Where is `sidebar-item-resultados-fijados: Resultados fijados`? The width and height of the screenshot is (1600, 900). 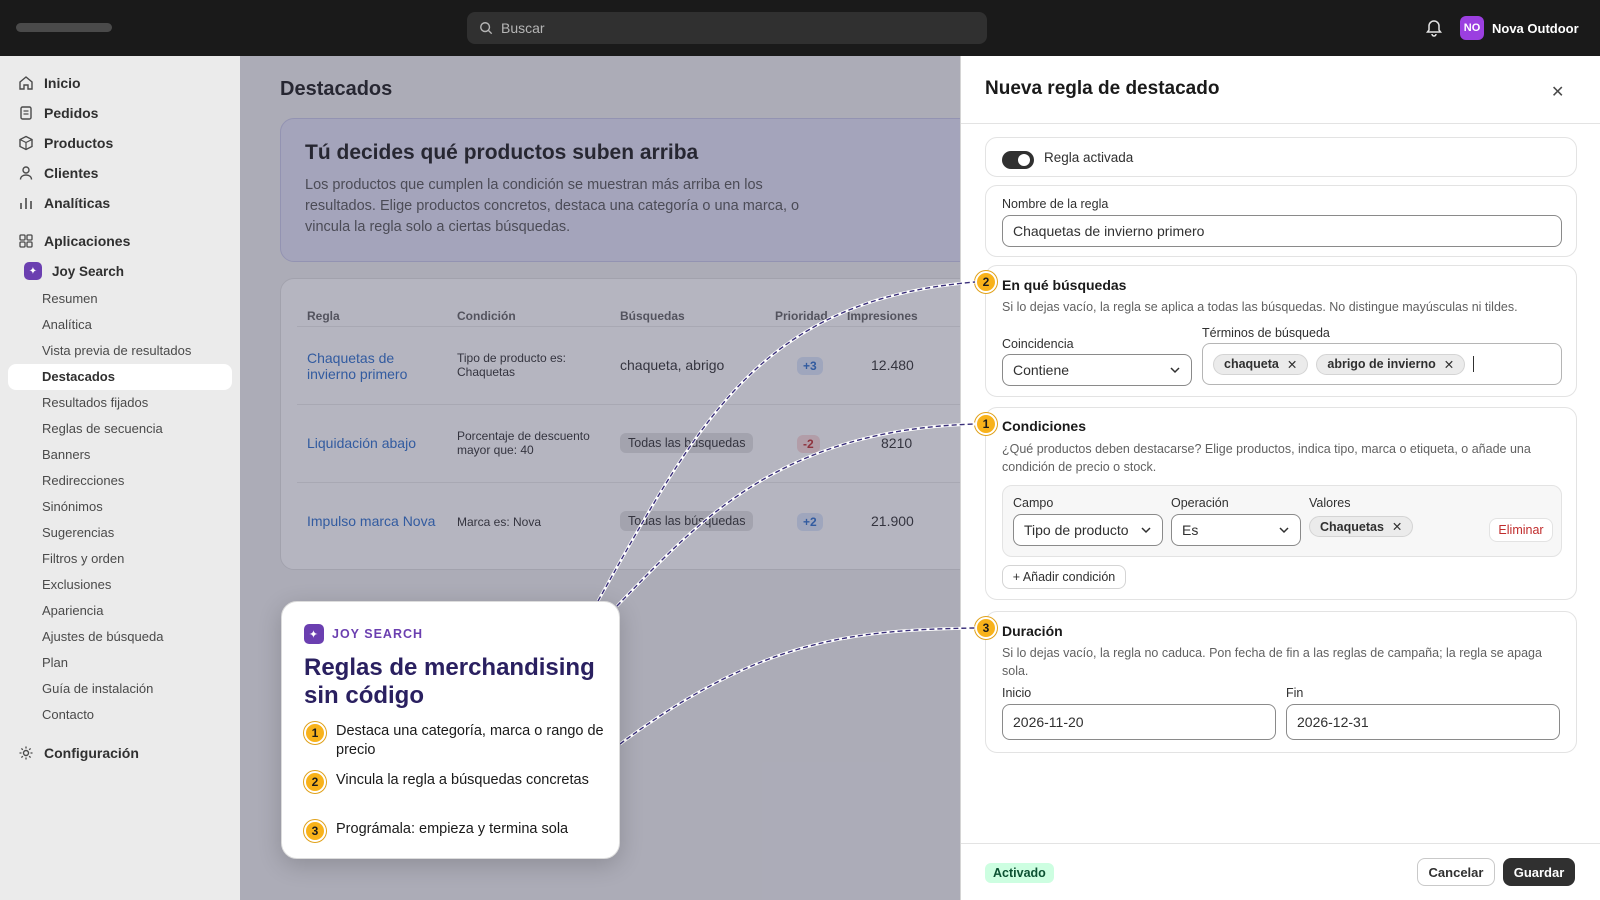
sidebar-item-resultados-fijados: Resultados fijados is located at coordinates (95, 403).